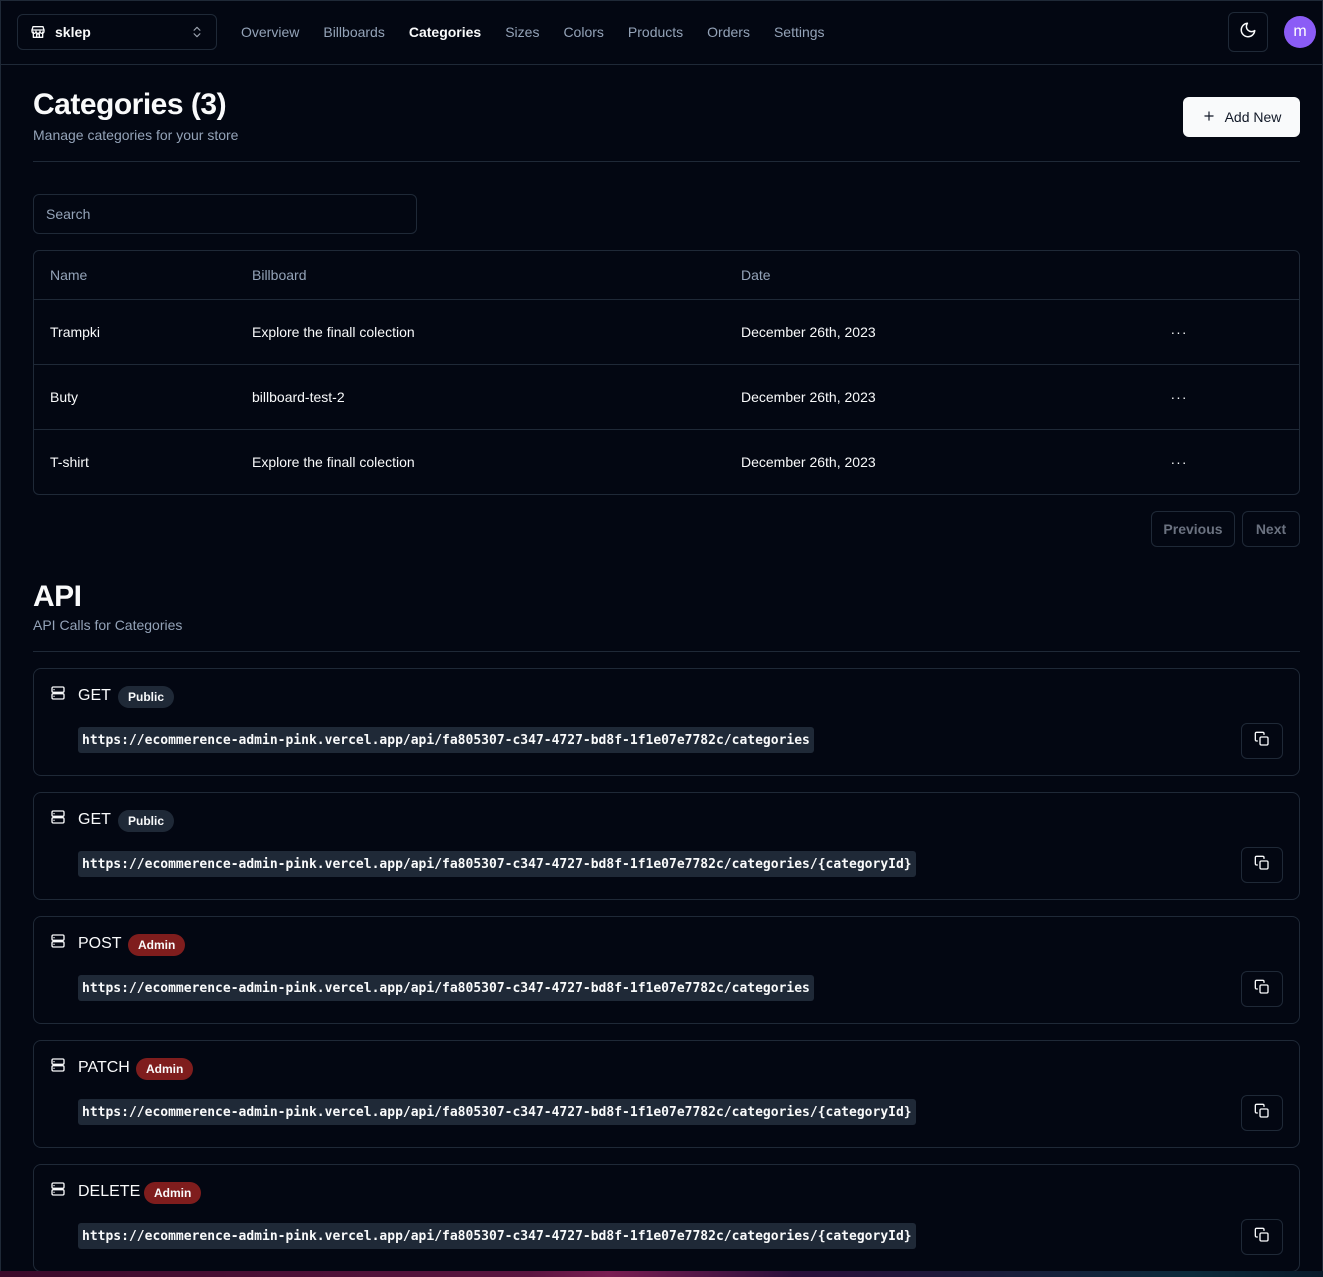 This screenshot has height=1277, width=1323. I want to click on cell-billboard: billboard-test-2, so click(298, 397).